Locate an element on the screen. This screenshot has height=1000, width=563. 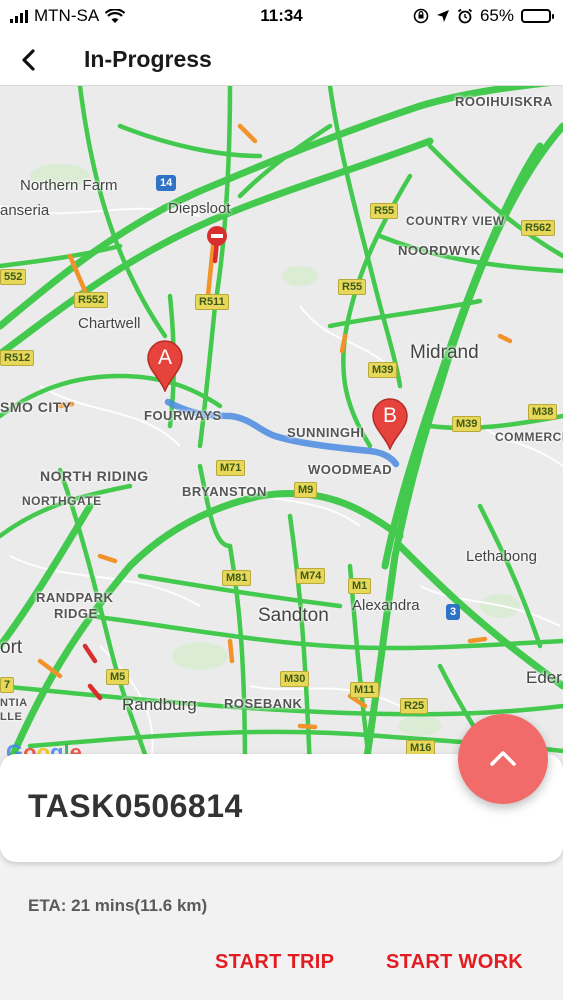
back-button is located at coordinates (30, 60).